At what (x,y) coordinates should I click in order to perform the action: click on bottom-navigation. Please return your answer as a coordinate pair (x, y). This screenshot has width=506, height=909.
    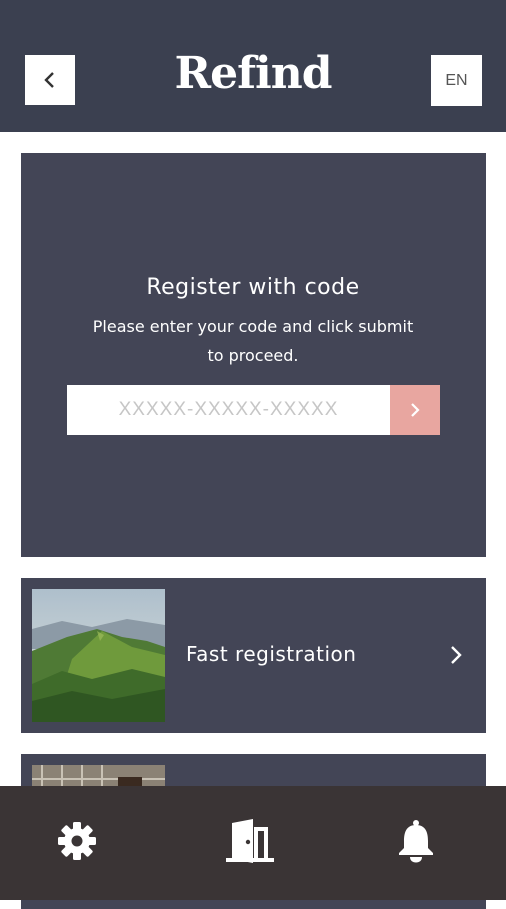
    Looking at the image, I should click on (253, 843).